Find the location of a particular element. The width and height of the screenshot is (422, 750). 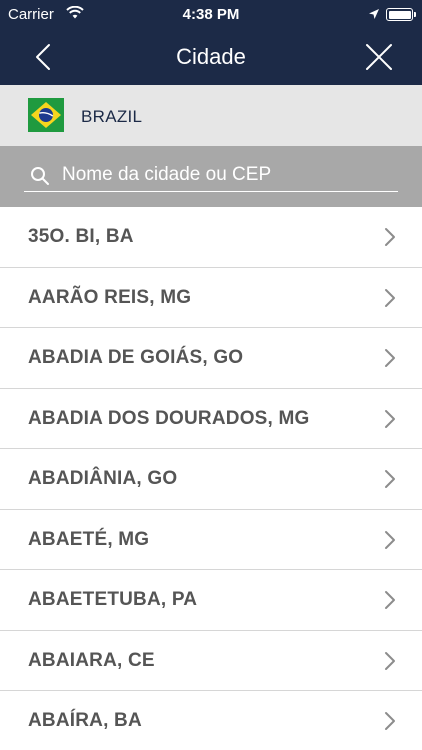

search-icon is located at coordinates (40, 176).